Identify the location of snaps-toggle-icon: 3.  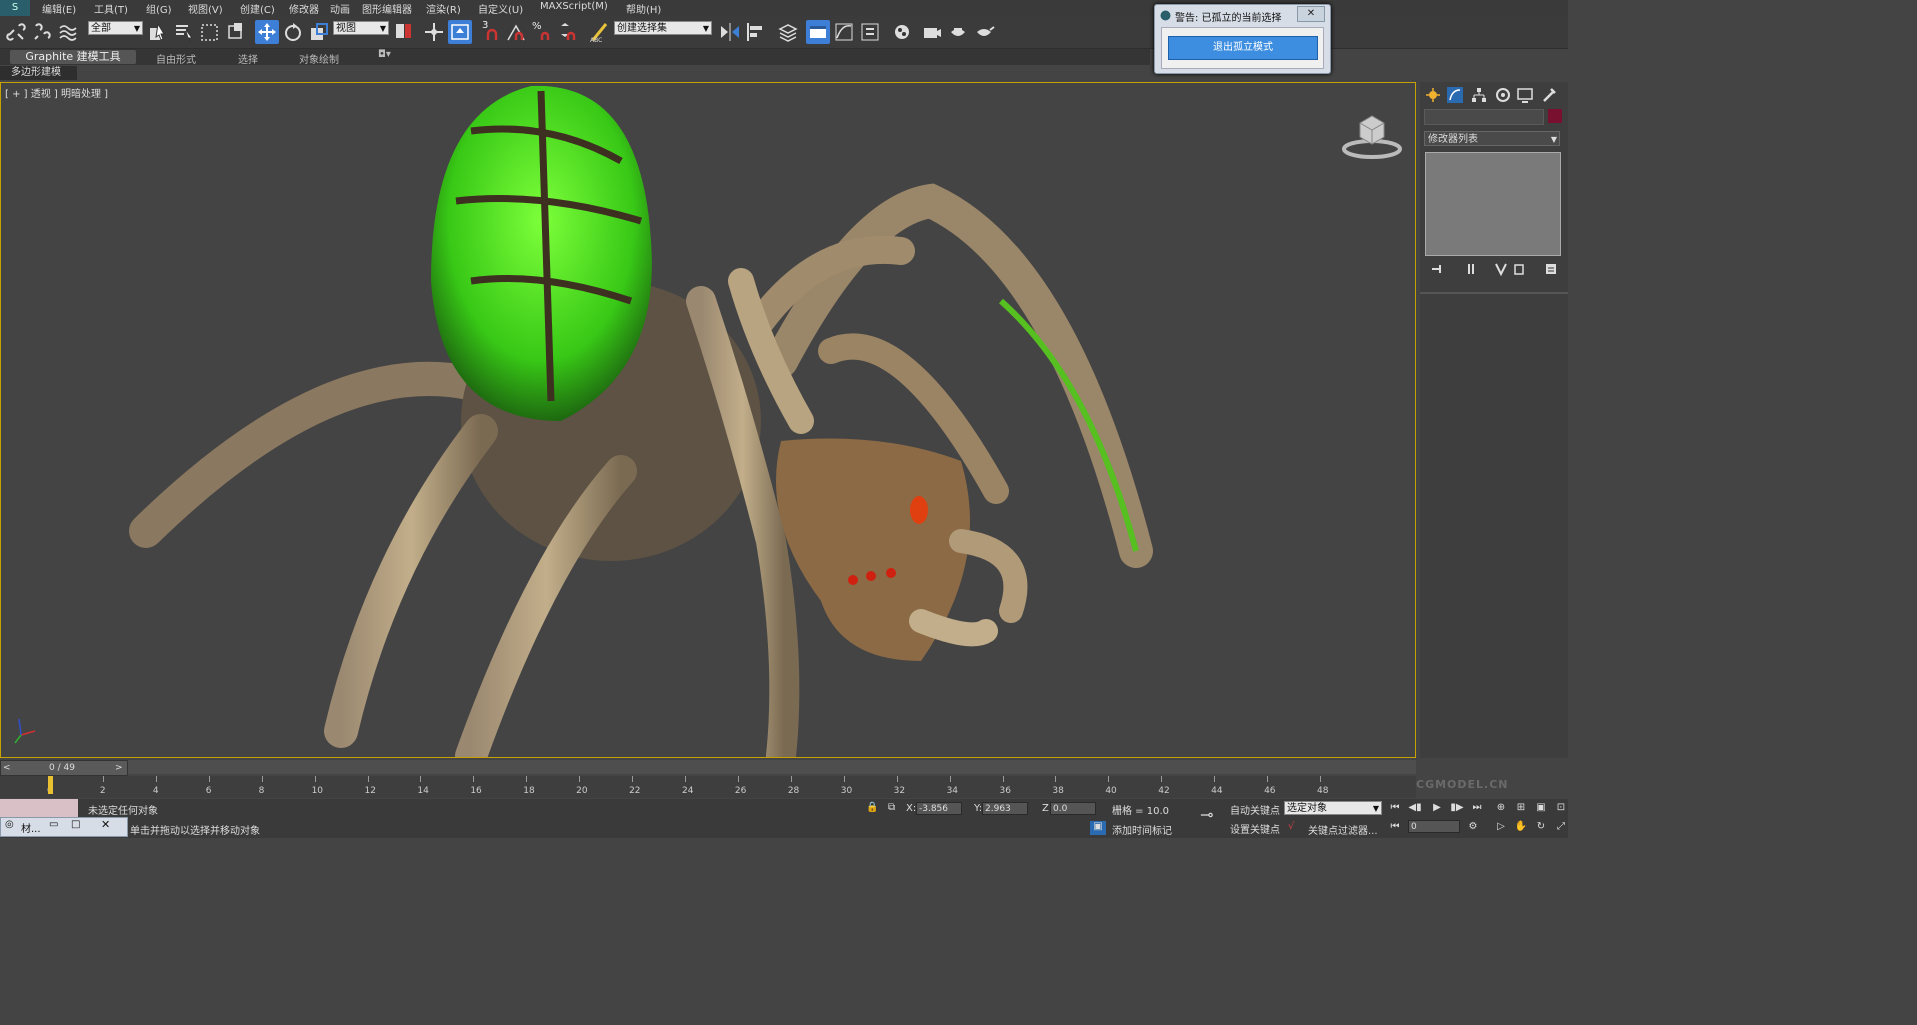
(490, 32).